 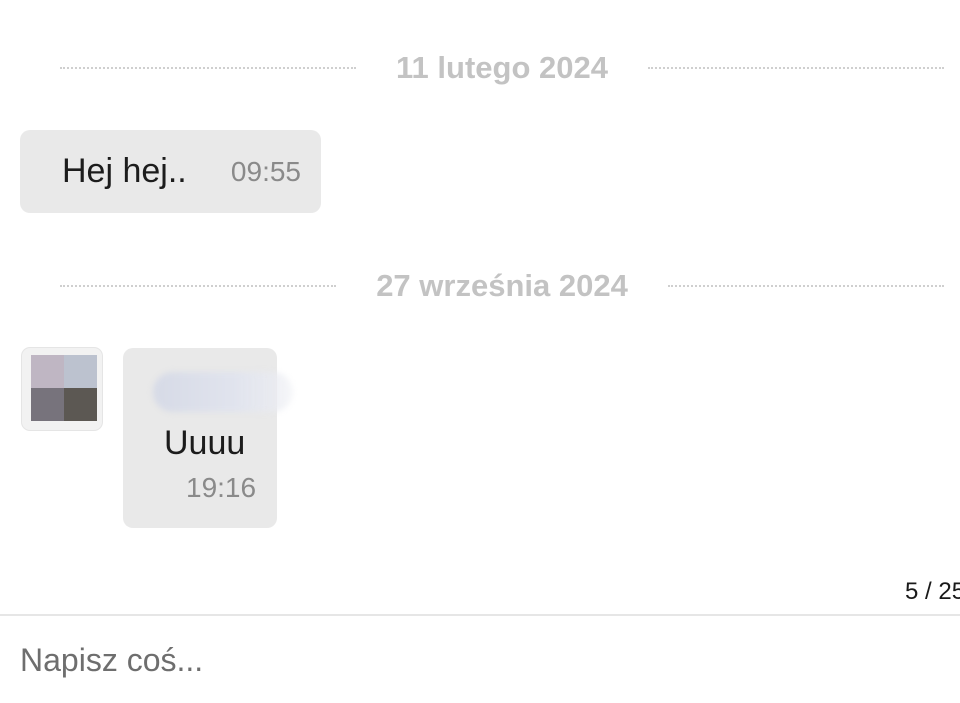 I want to click on avatar, so click(x=62, y=389).